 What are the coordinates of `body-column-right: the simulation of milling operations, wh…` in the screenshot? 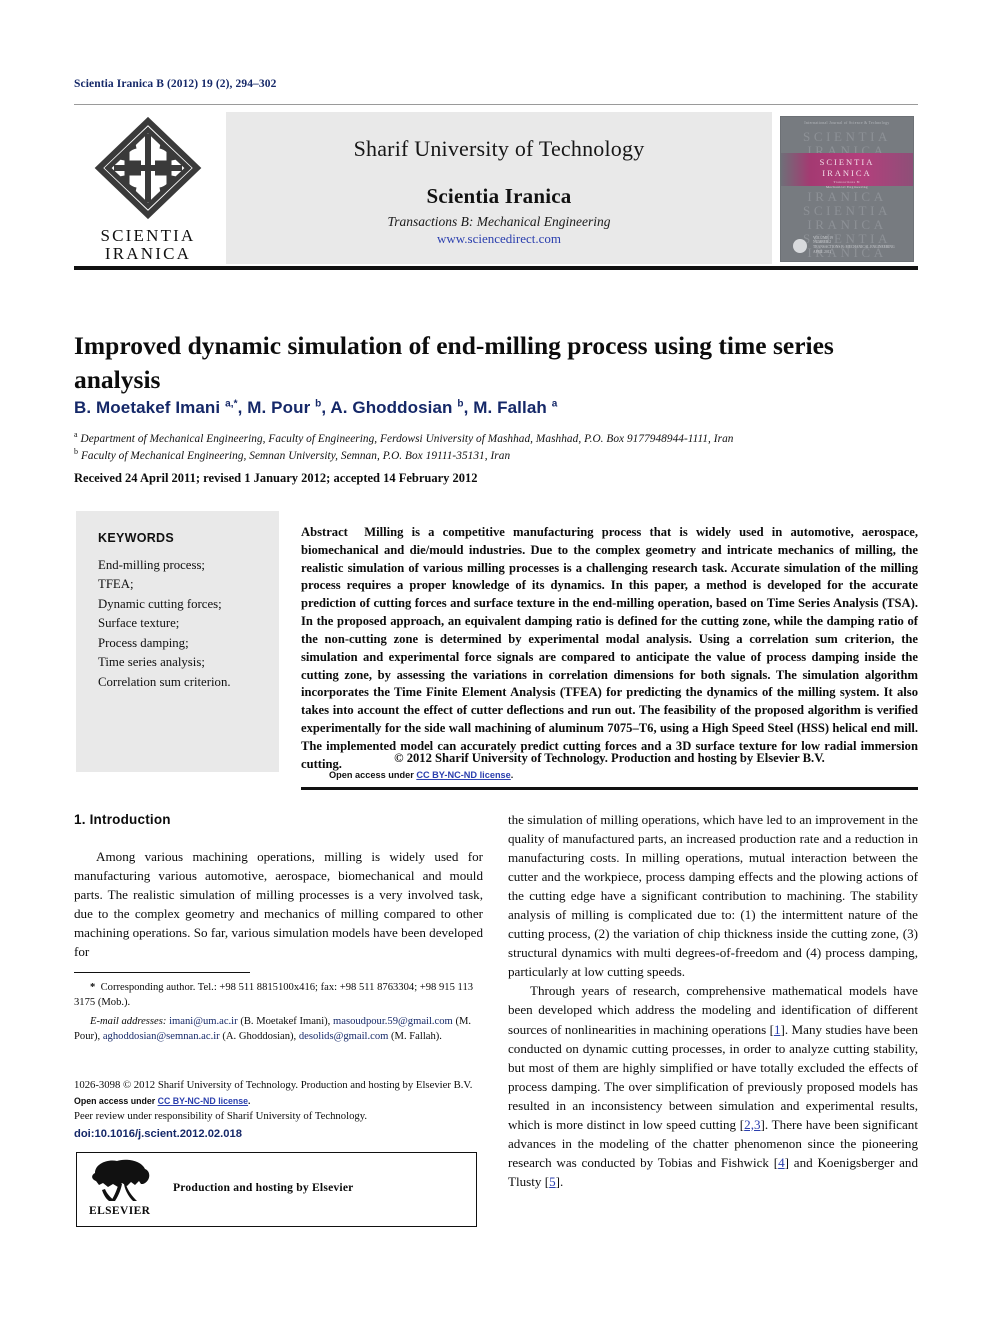 It's located at (713, 1000).